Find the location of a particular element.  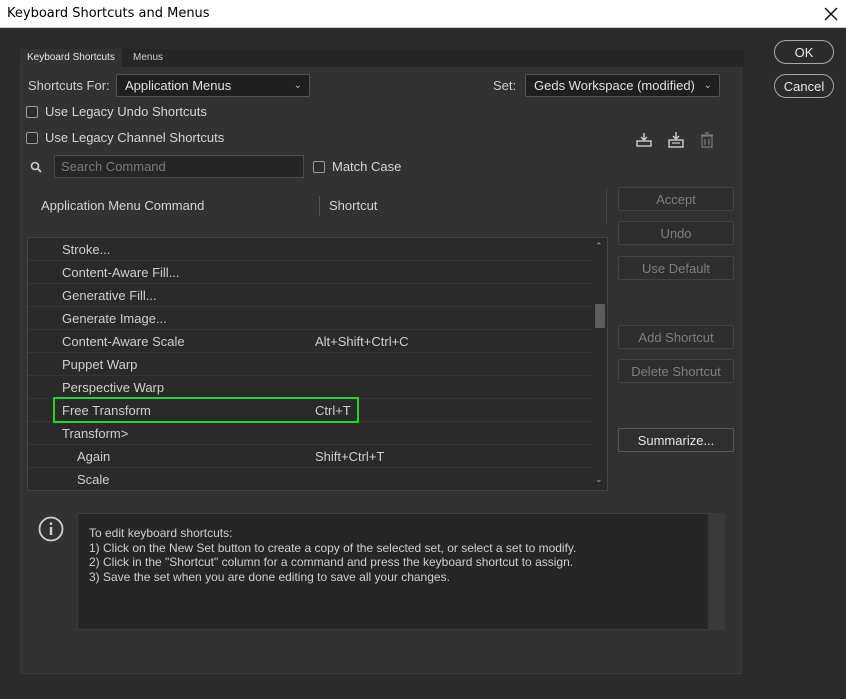

search-icon is located at coordinates (36, 167).